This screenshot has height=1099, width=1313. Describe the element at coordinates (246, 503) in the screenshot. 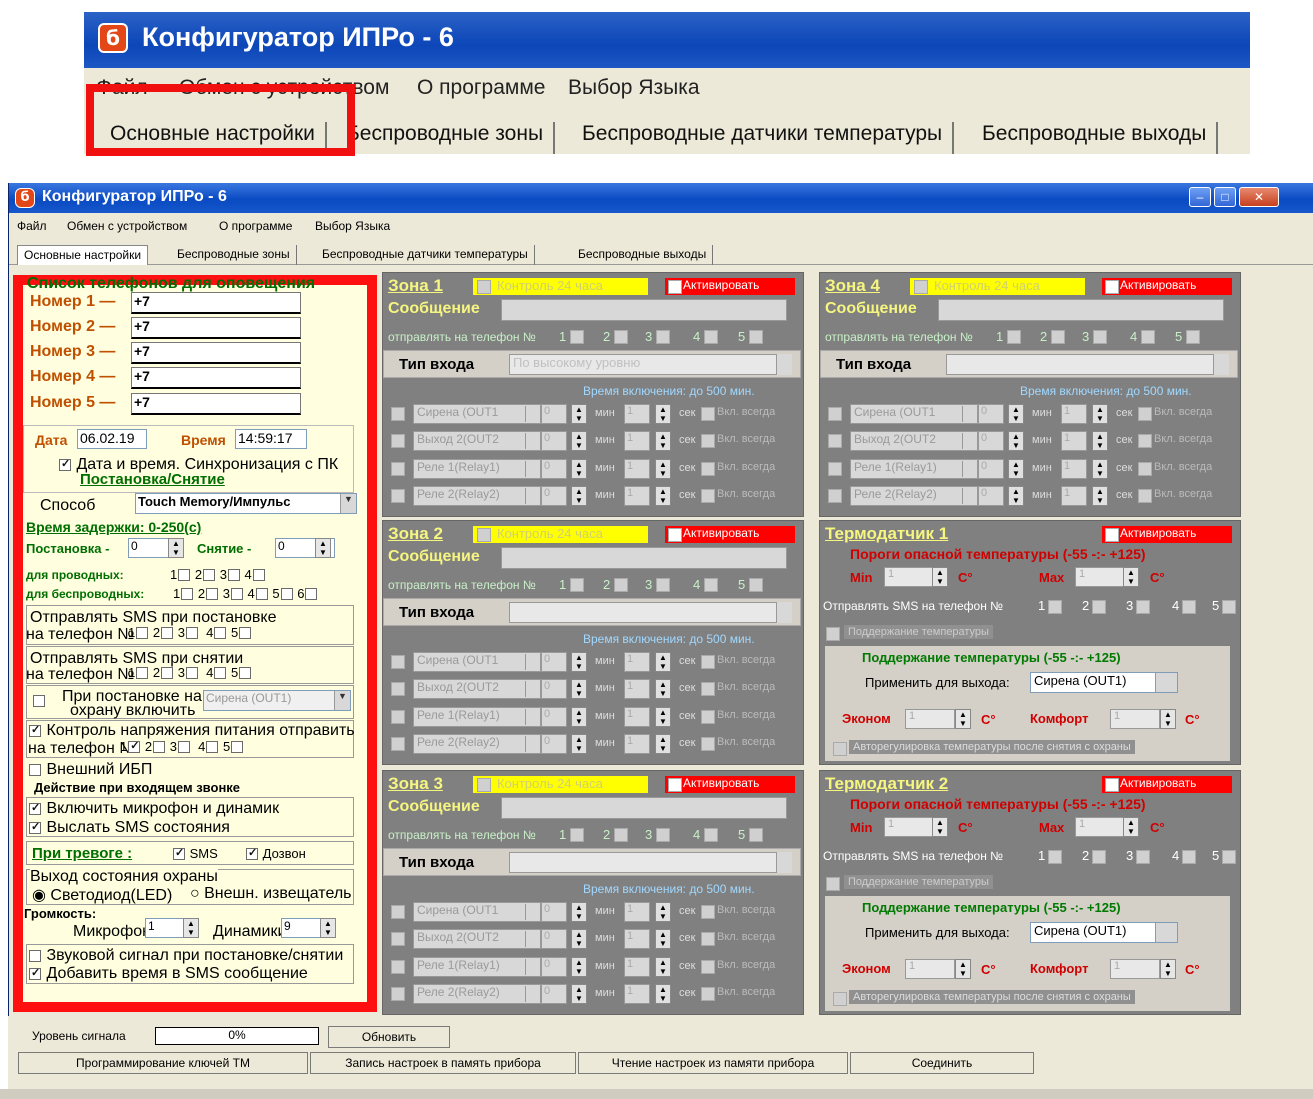

I see `method-select: Touch Memory/Импульс ▼` at that location.